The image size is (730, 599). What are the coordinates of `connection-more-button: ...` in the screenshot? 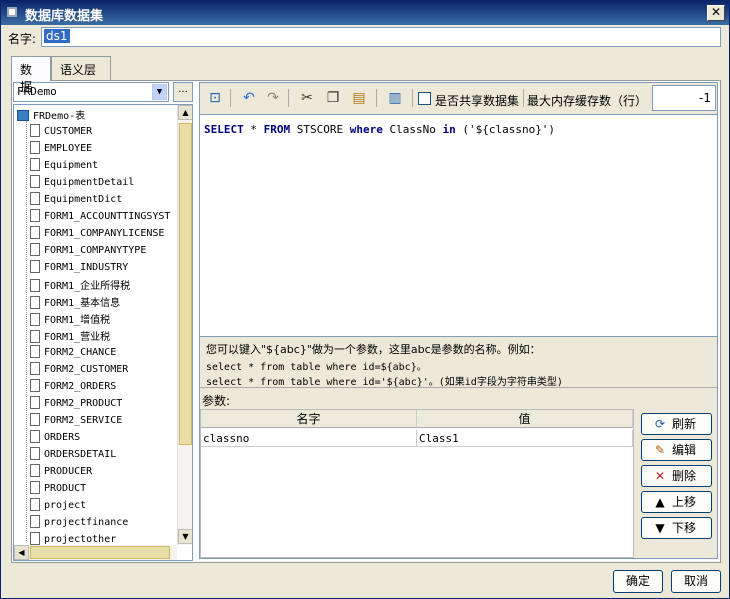 It's located at (183, 92).